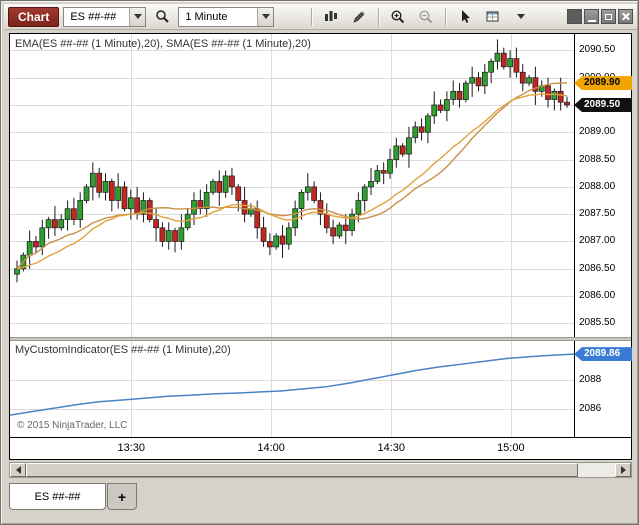  I want to click on tab-label: ES ##-##, so click(57, 496).